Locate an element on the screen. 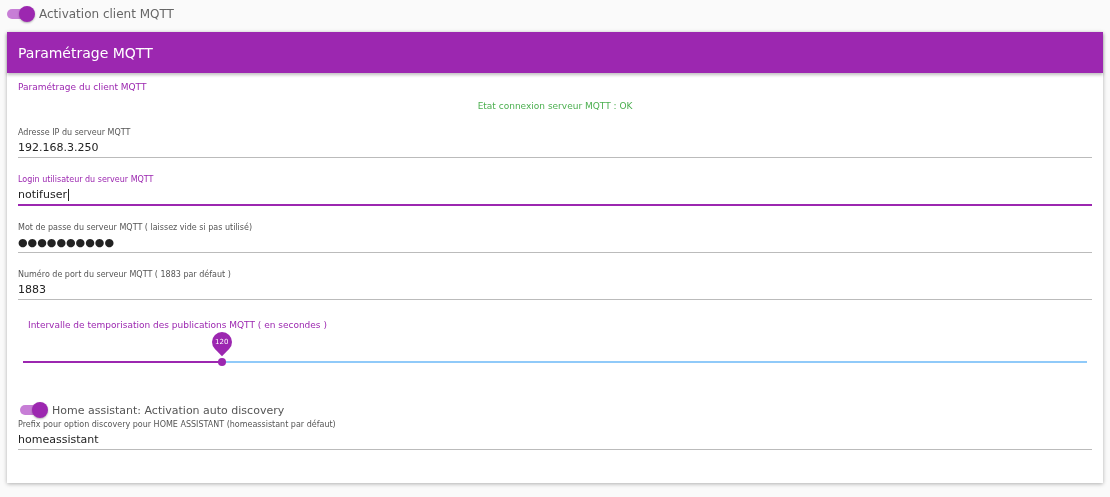 The height and width of the screenshot is (497, 1110). input-field: Numéro de port du serveur MQTT ( 1883 par défaut ) 1883 is located at coordinates (555, 285).